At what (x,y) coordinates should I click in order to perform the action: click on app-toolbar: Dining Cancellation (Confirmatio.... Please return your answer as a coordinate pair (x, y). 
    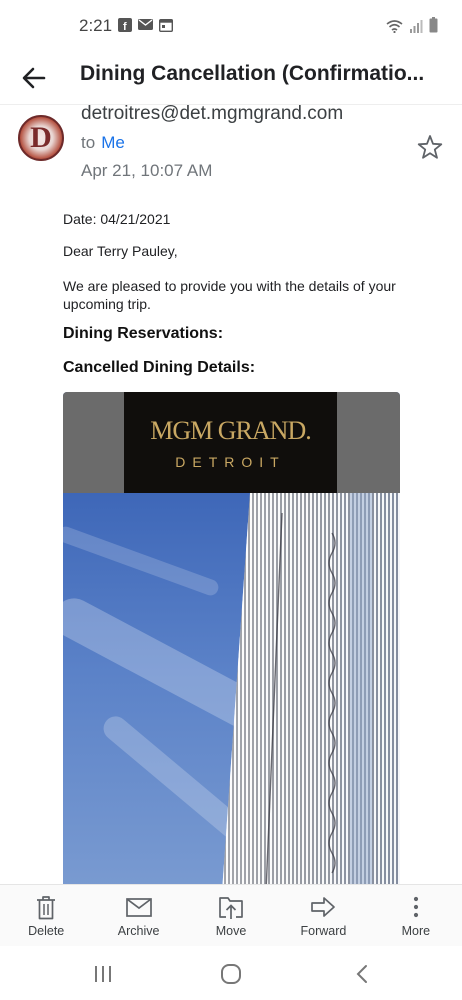
    Looking at the image, I should click on (231, 78).